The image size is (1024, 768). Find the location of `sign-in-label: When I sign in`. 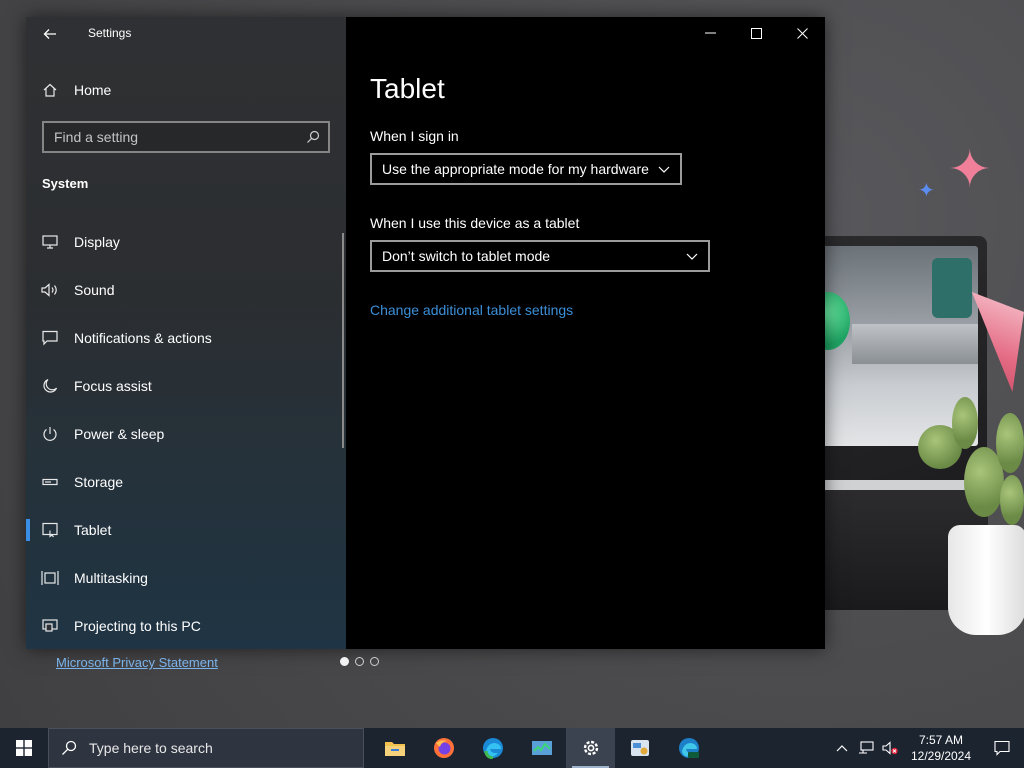

sign-in-label: When I sign in is located at coordinates (414, 136).